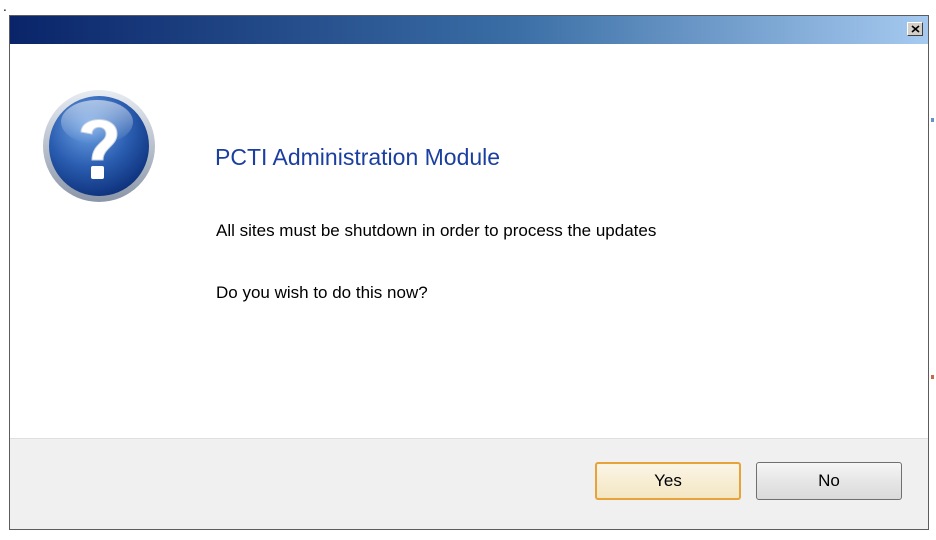  What do you see at coordinates (5, 7) in the screenshot?
I see `stray-period-text: .` at bounding box center [5, 7].